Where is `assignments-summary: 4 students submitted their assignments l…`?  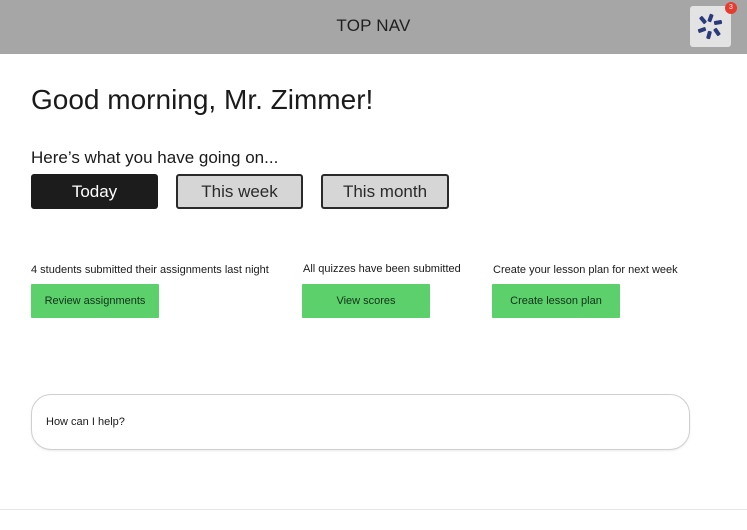
assignments-summary: 4 students submitted their assignments l… is located at coordinates (150, 270).